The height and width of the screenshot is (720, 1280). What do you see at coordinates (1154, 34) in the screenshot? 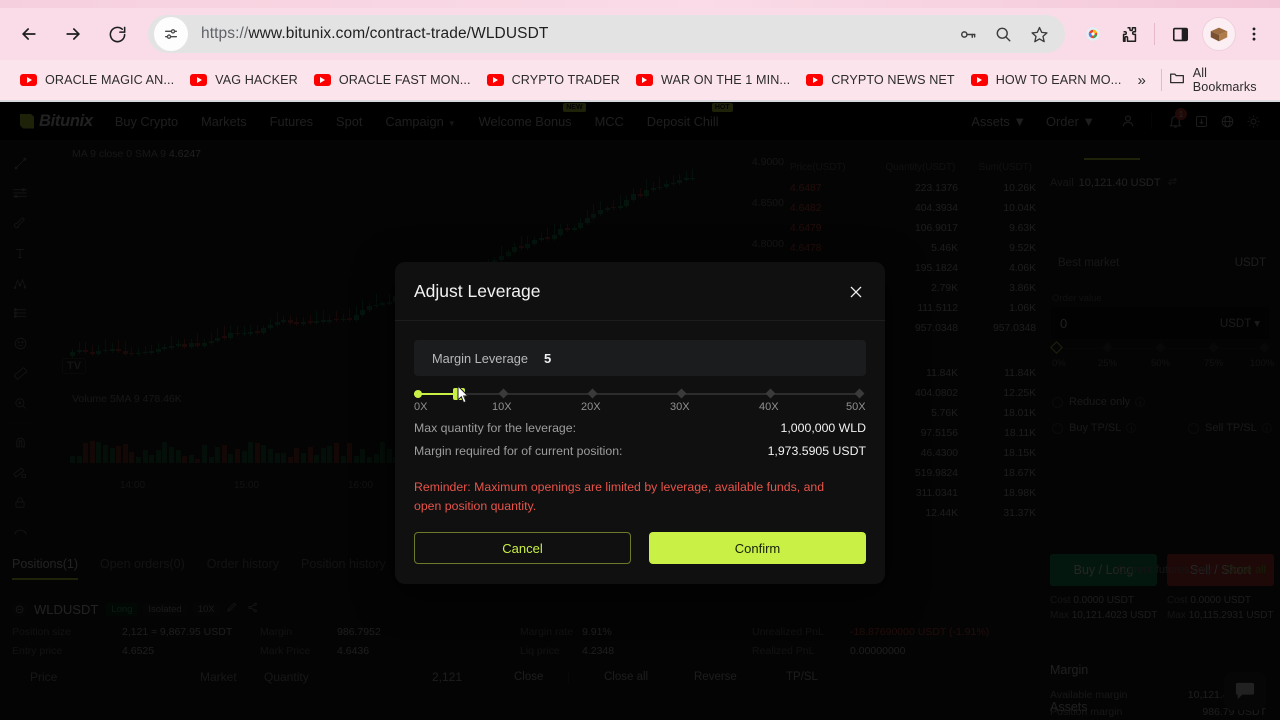
I see `toolbar-divider` at bounding box center [1154, 34].